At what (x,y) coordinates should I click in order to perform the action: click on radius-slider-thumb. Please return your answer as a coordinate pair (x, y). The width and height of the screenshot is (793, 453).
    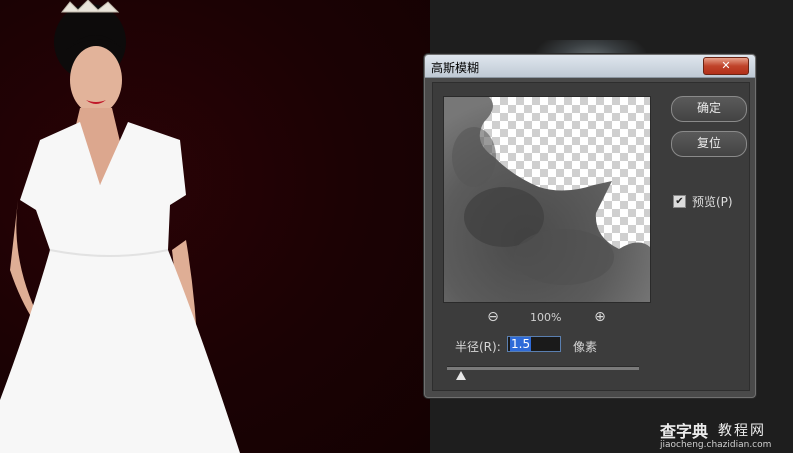
    Looking at the image, I should click on (461, 375).